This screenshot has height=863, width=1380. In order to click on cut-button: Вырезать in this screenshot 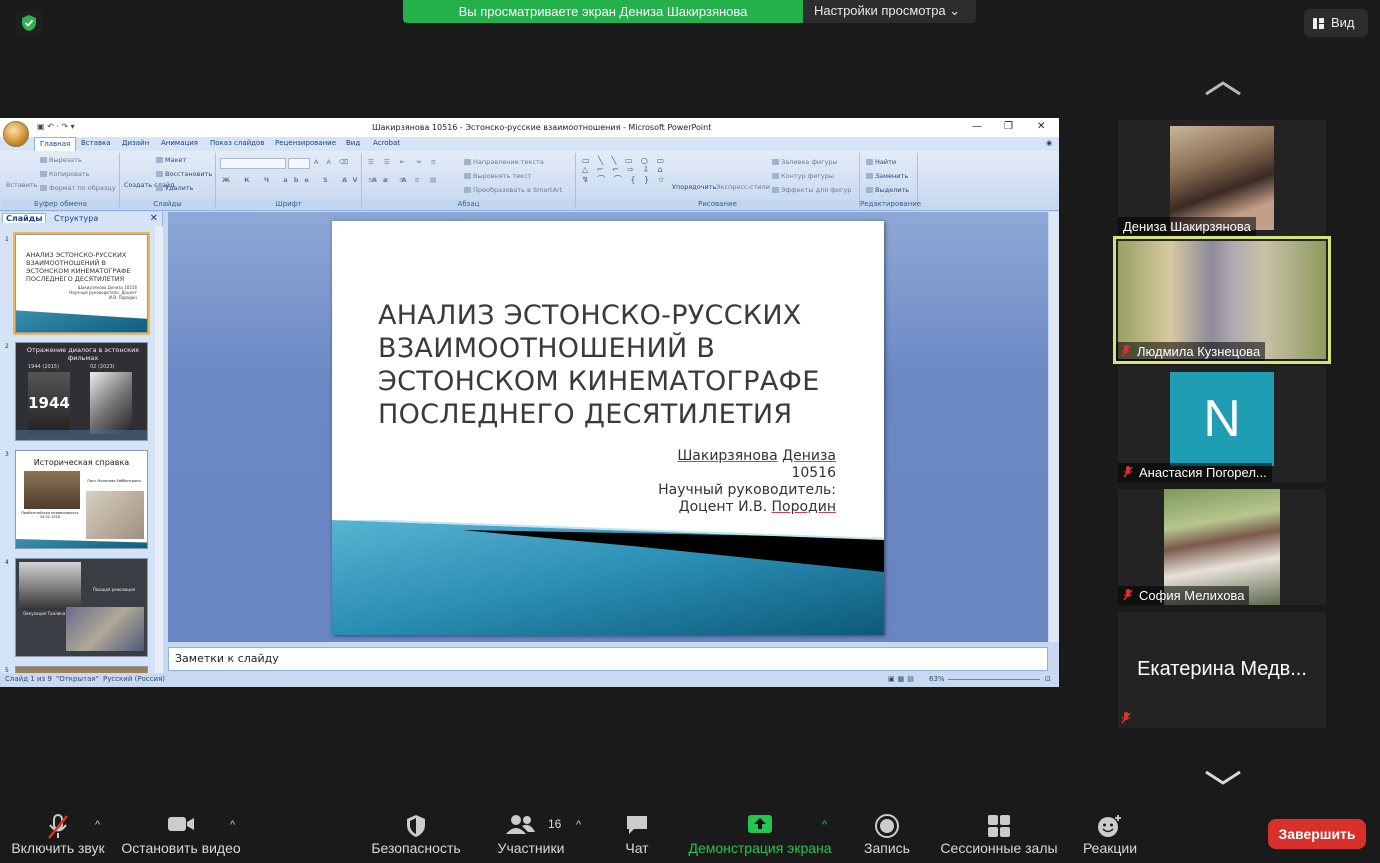, I will do `click(61, 160)`.